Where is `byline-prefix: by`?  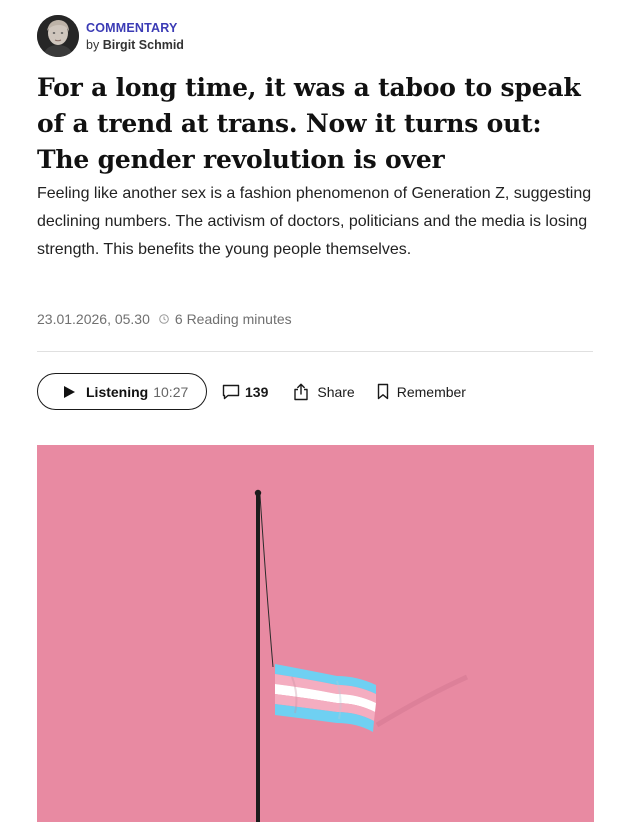
byline-prefix: by is located at coordinates (93, 44).